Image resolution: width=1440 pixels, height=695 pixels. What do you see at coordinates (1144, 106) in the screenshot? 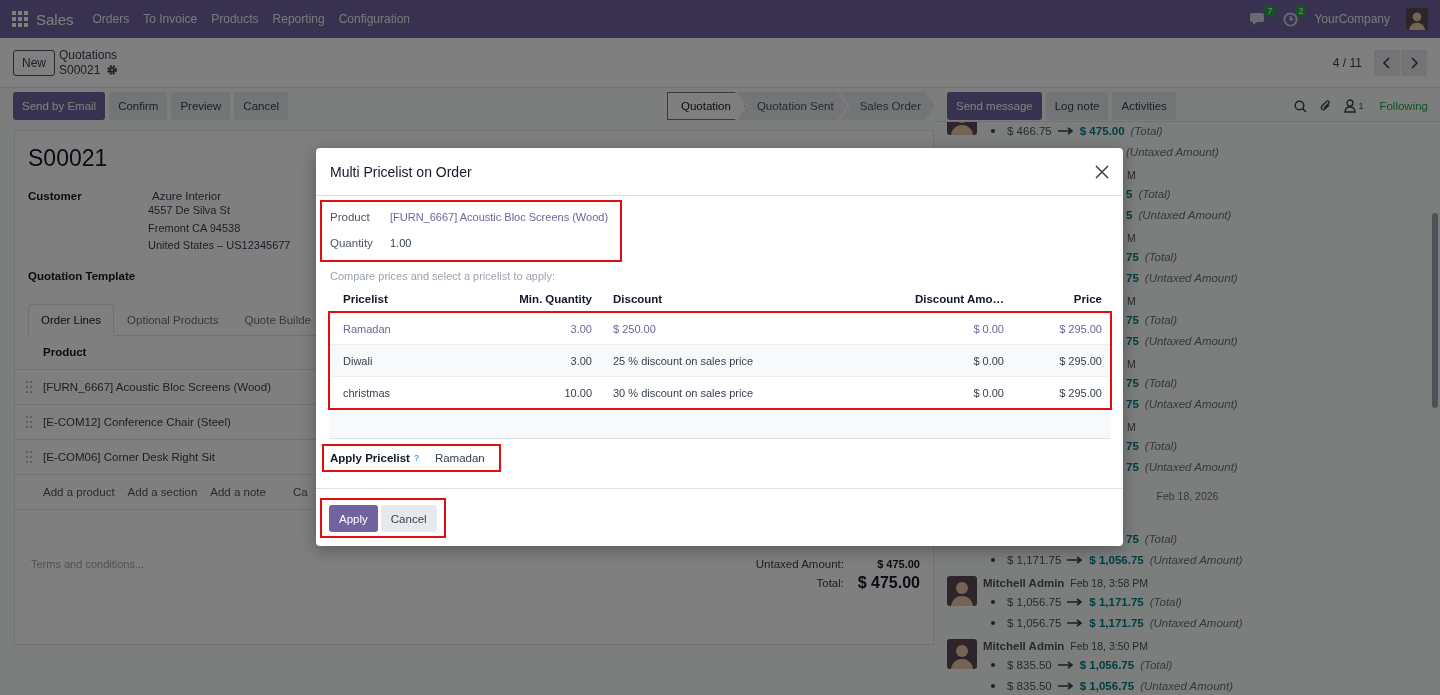
I see `chatter-button: Activities` at bounding box center [1144, 106].